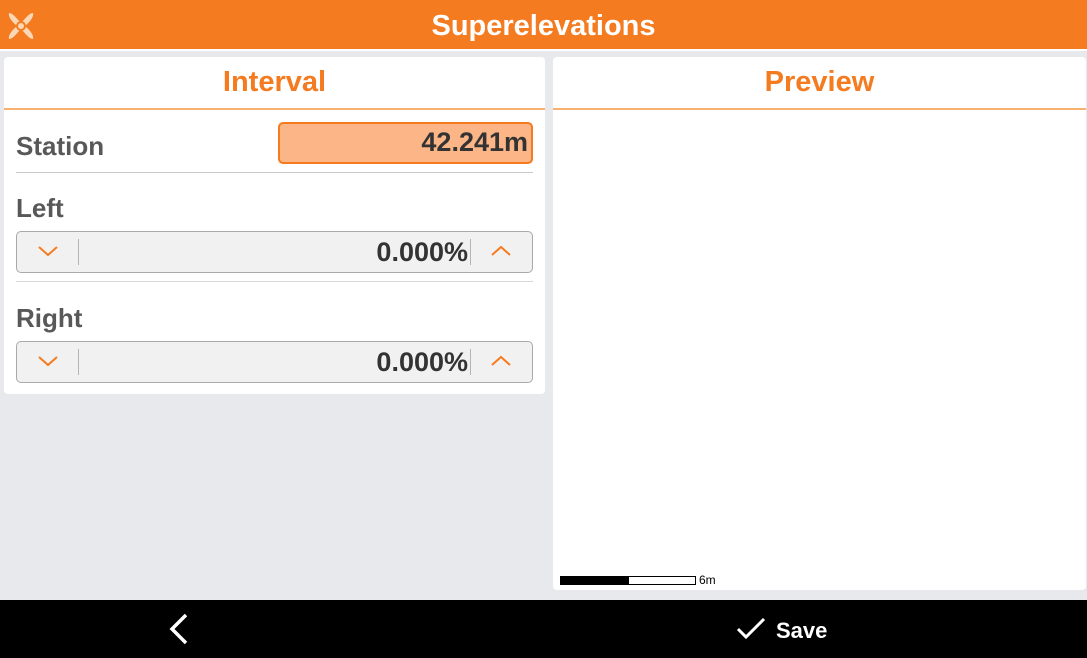 The height and width of the screenshot is (658, 1087). Describe the element at coordinates (274, 83) in the screenshot. I see `interval-heading: Interval` at that location.